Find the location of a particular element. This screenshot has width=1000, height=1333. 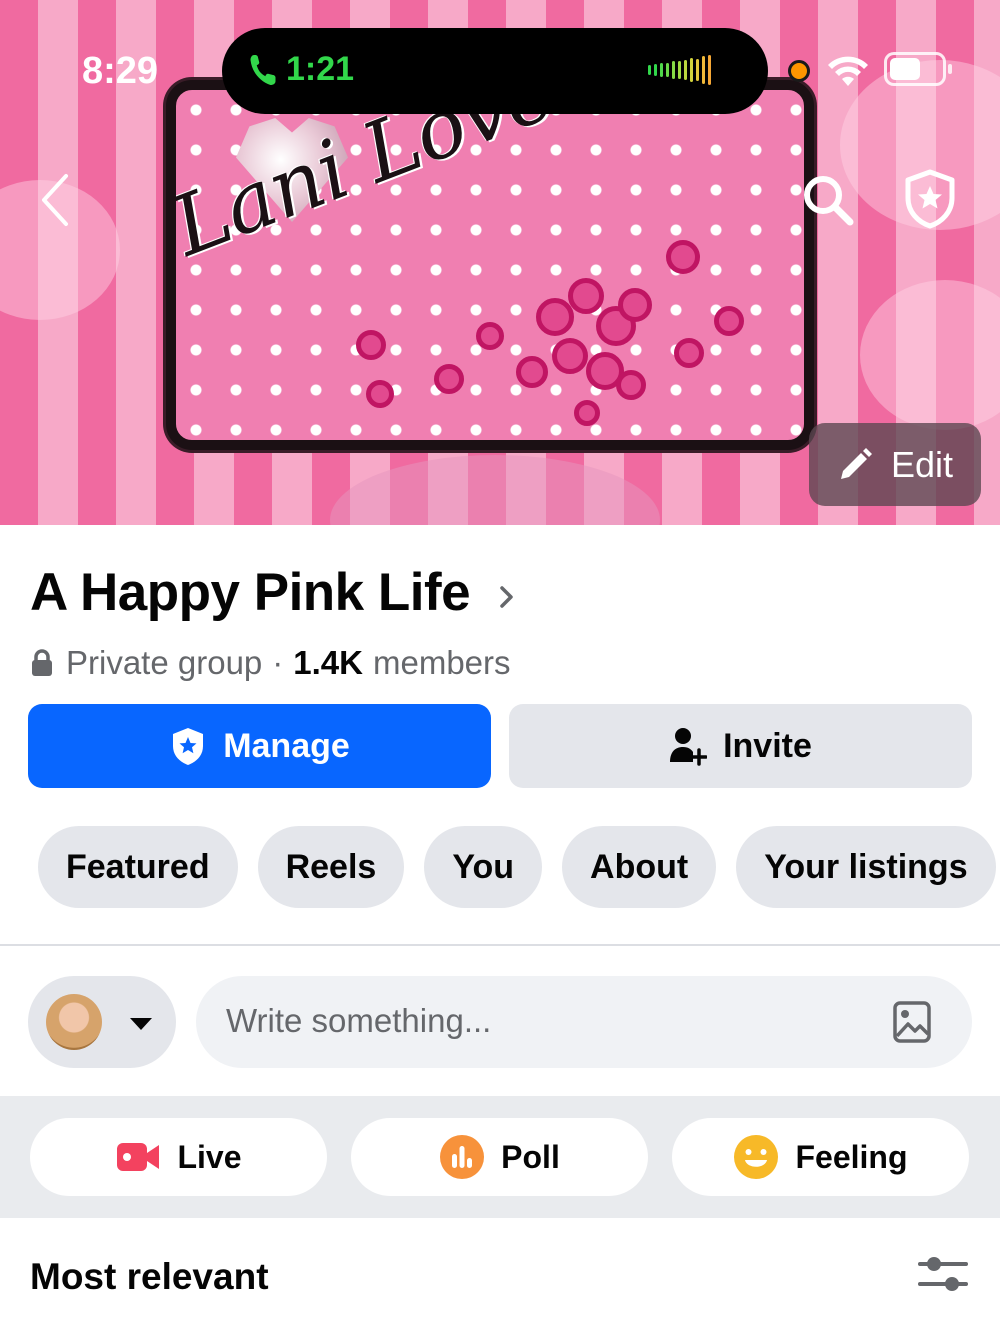

feeling-label: Feeling is located at coordinates (851, 1156).